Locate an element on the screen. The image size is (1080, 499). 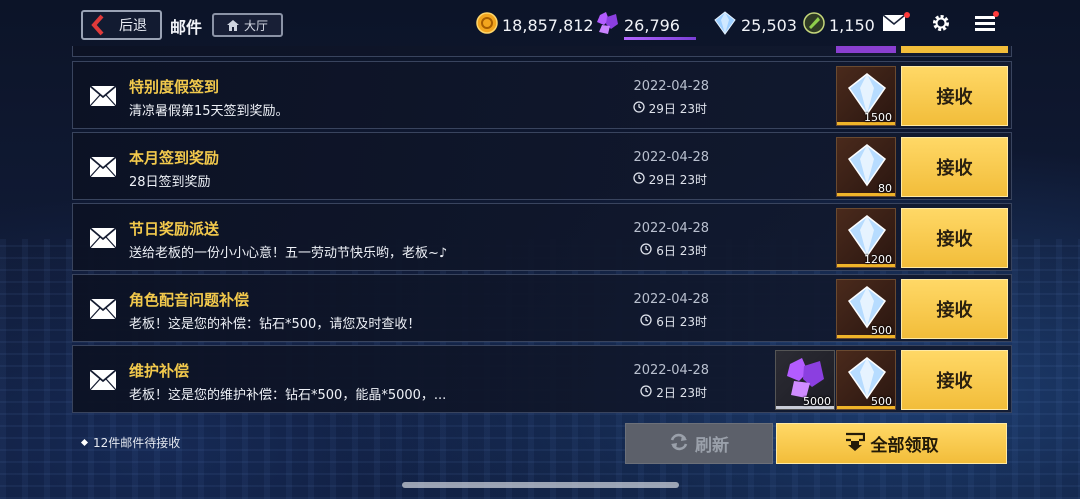
back-button: 后退 is located at coordinates (121, 25).